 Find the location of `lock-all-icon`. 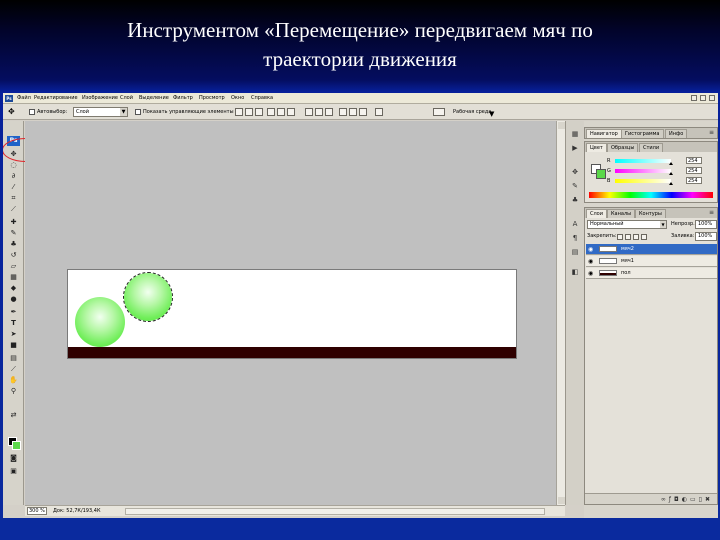

lock-all-icon is located at coordinates (644, 237).